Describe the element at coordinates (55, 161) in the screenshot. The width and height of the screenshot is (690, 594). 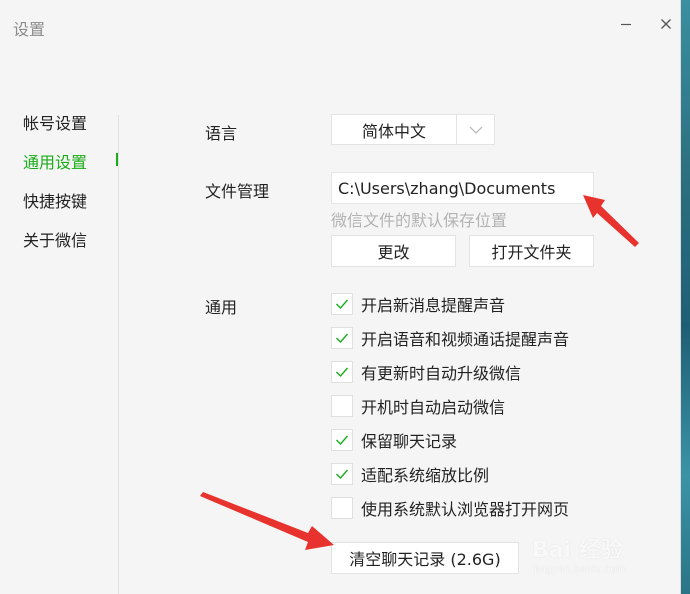
I see `sidebar-item-general: 通用设置` at that location.